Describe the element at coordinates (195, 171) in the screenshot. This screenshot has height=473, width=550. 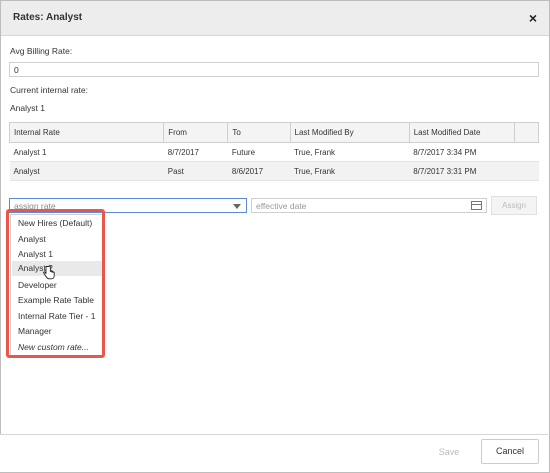
I see `cell-from: Past` at that location.